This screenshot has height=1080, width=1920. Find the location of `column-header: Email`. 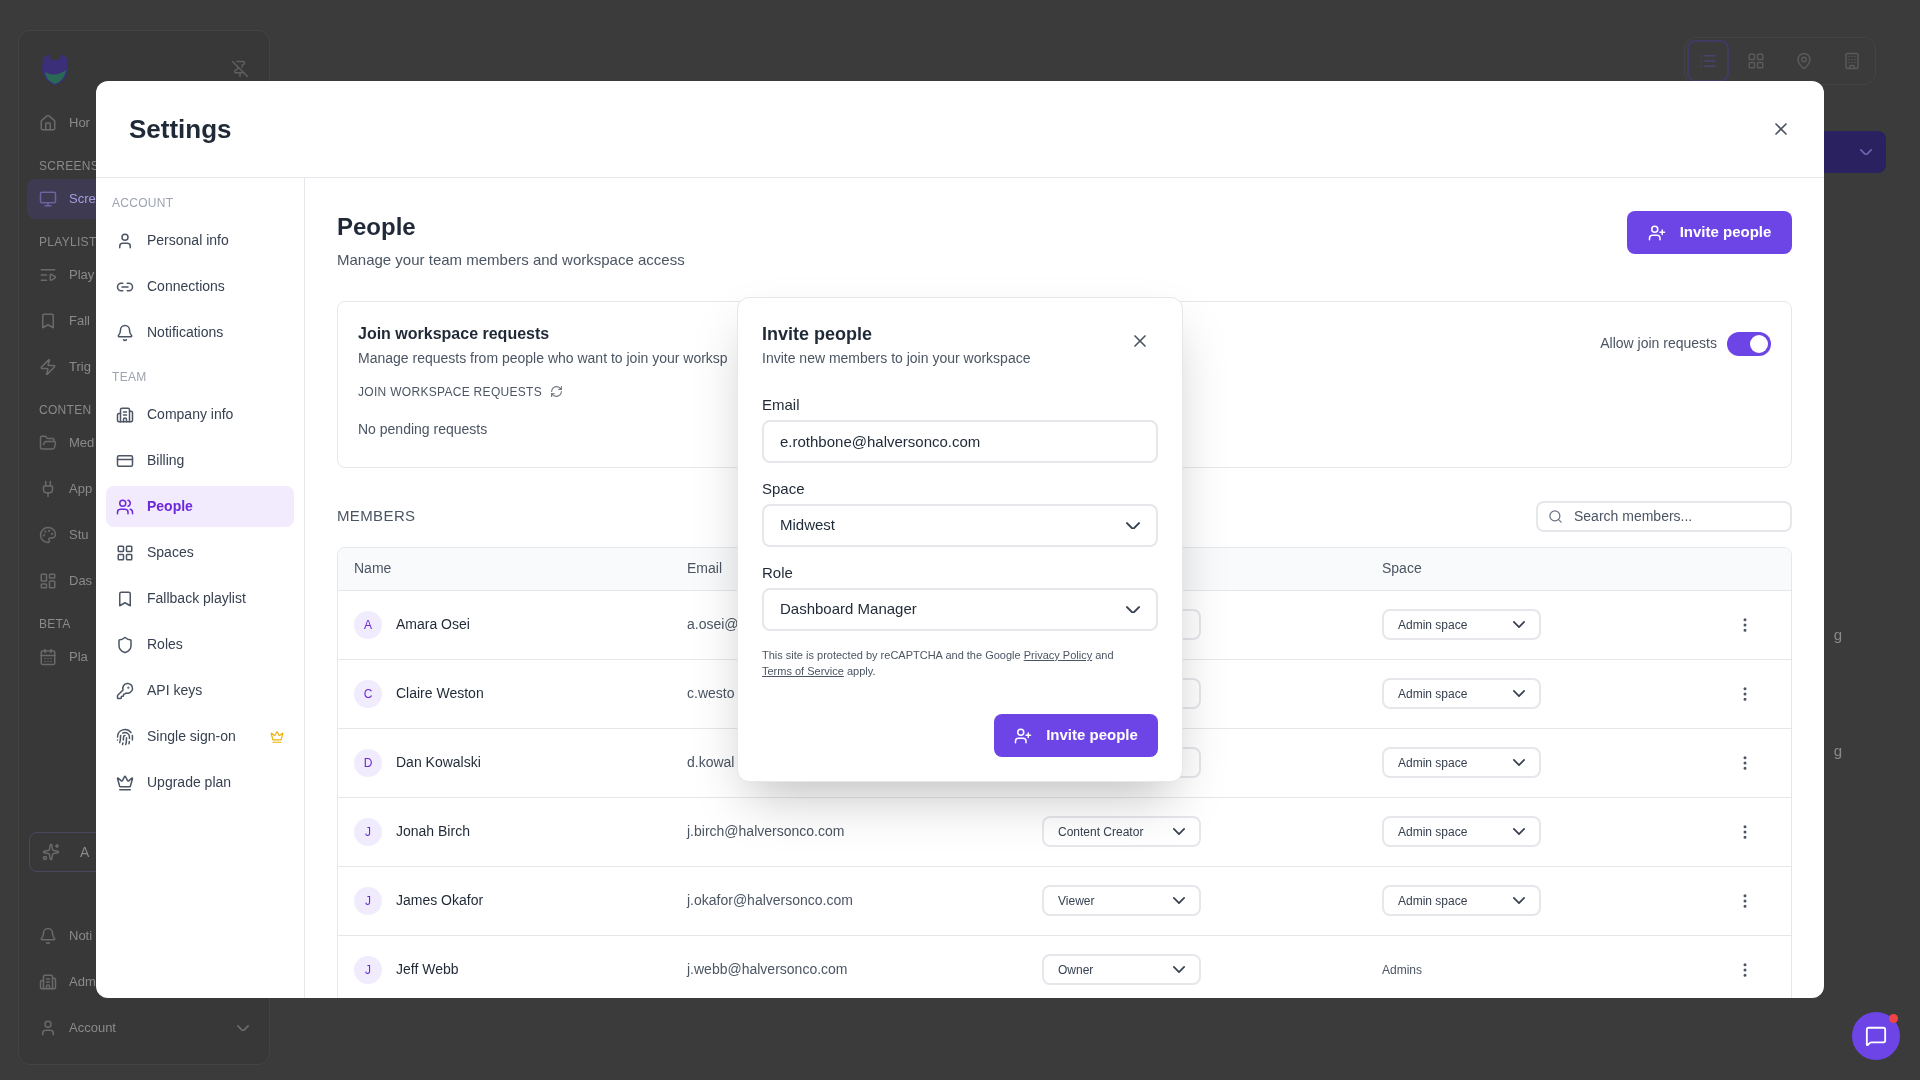

column-header: Email is located at coordinates (704, 568).